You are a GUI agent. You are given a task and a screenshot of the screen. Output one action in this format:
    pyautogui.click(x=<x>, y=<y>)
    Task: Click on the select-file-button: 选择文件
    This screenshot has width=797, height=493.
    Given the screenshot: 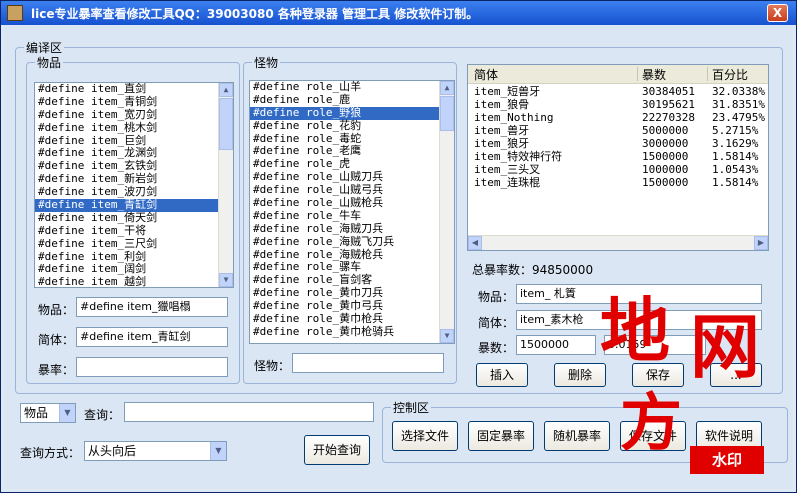 What is the action you would take?
    pyautogui.click(x=425, y=436)
    